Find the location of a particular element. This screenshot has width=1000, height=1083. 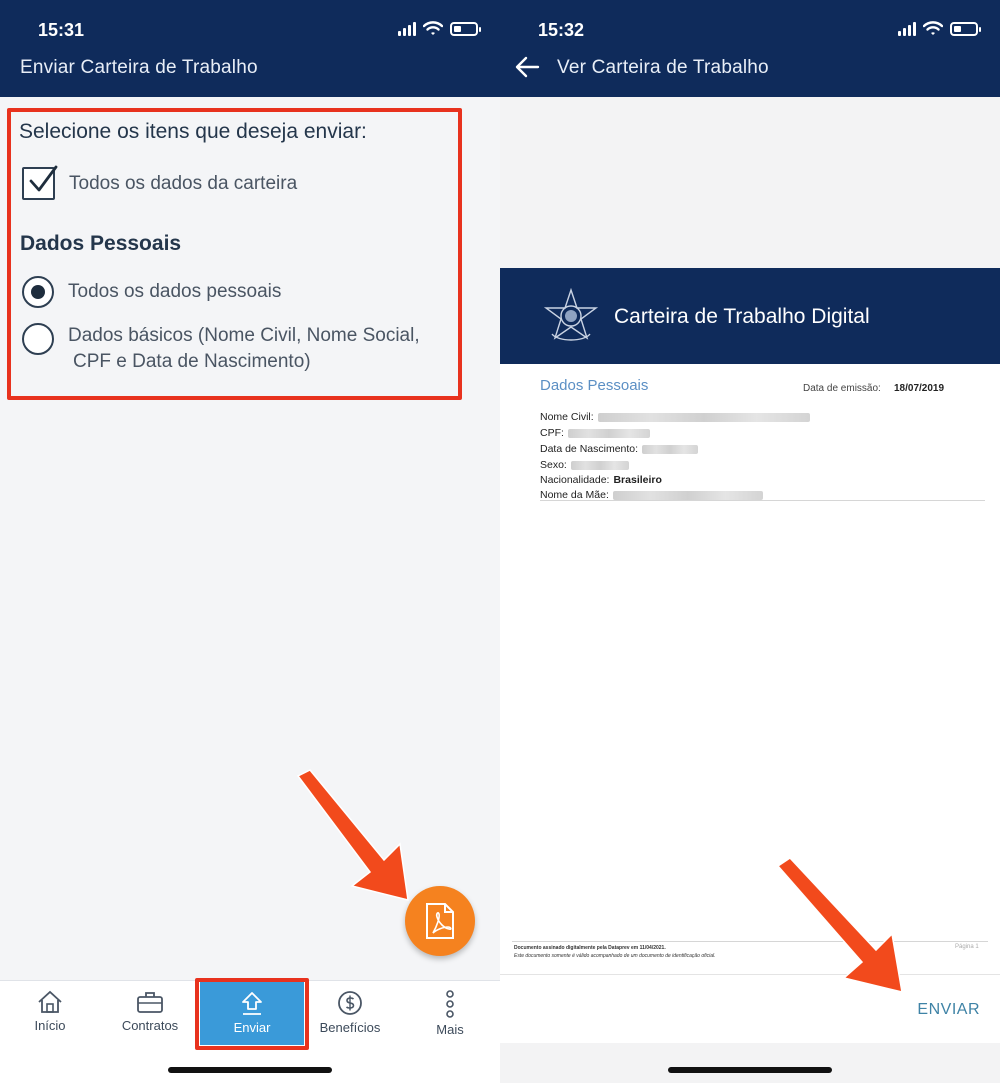

dollar-icon is located at coordinates (350, 1003).